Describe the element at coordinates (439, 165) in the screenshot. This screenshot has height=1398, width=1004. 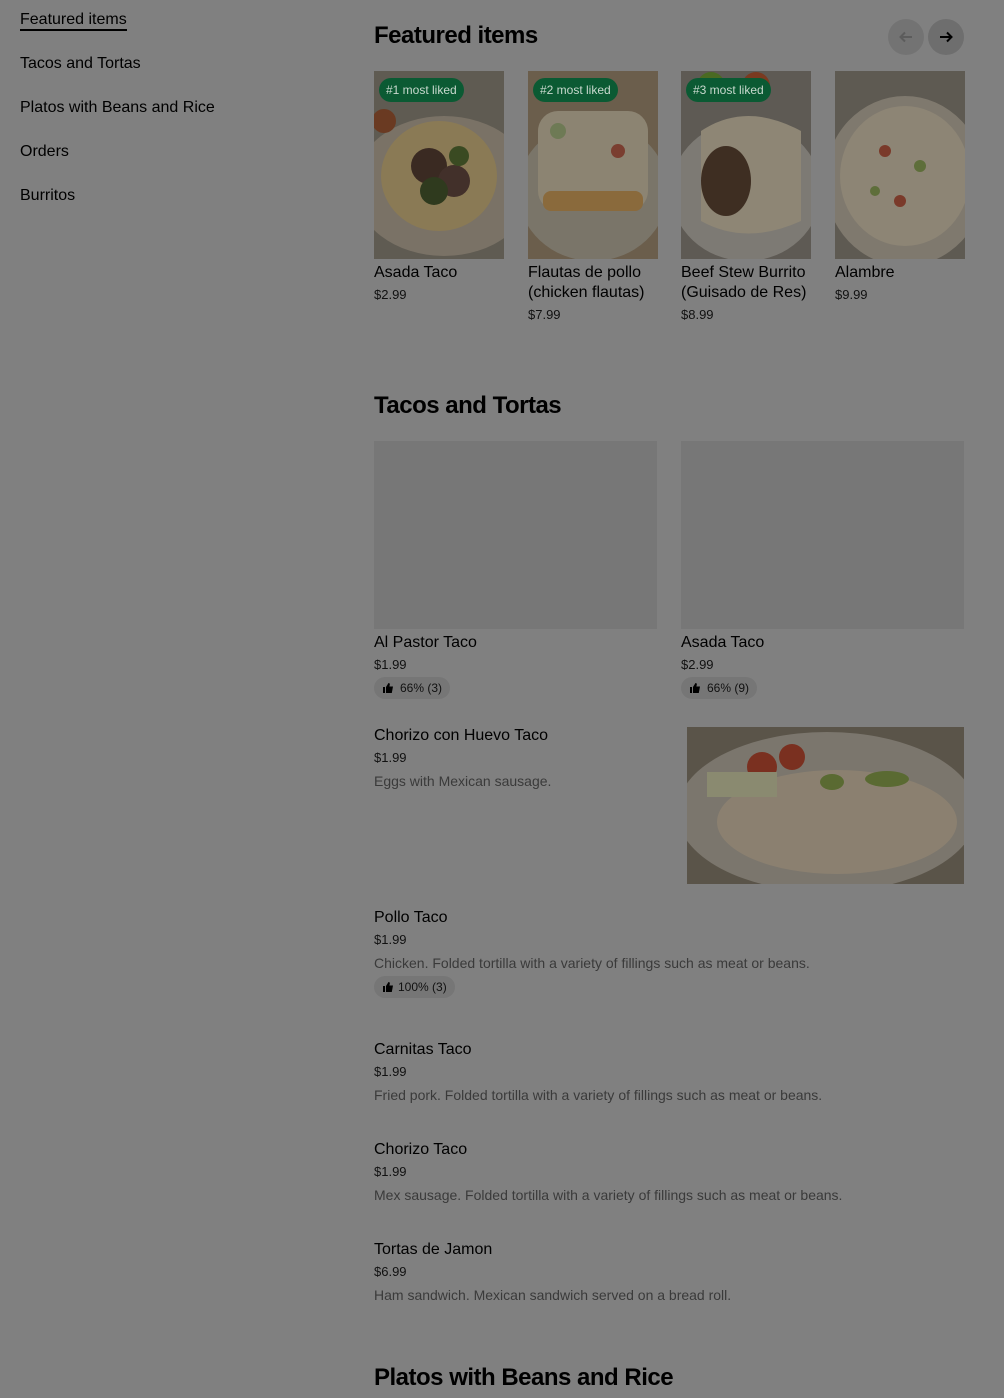
I see `asada-taco-image: #1 most liked` at that location.